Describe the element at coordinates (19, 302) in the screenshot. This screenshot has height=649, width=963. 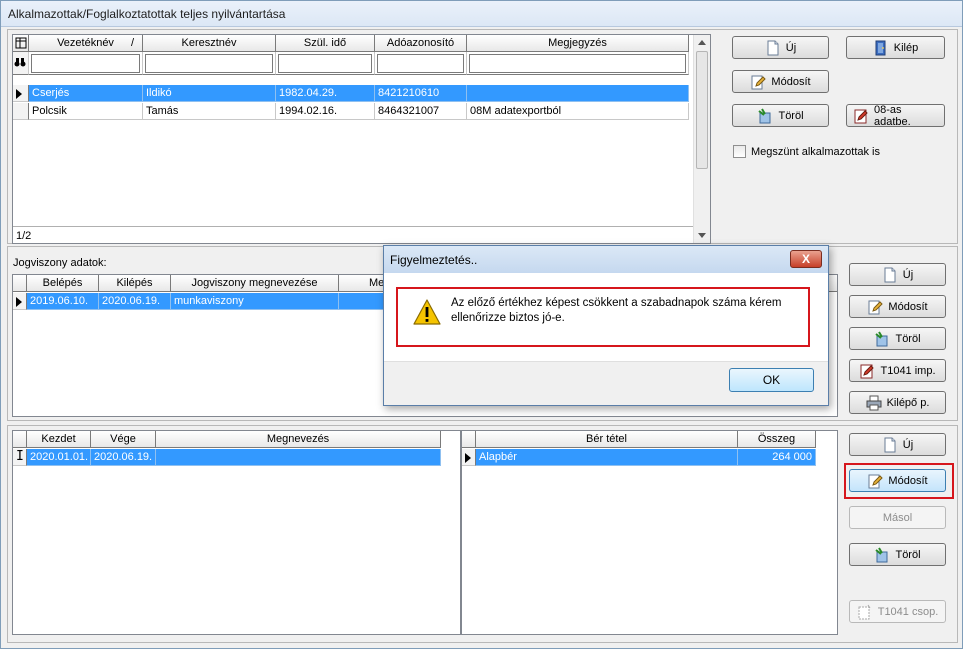
I see `current-row-arrow-icon` at that location.